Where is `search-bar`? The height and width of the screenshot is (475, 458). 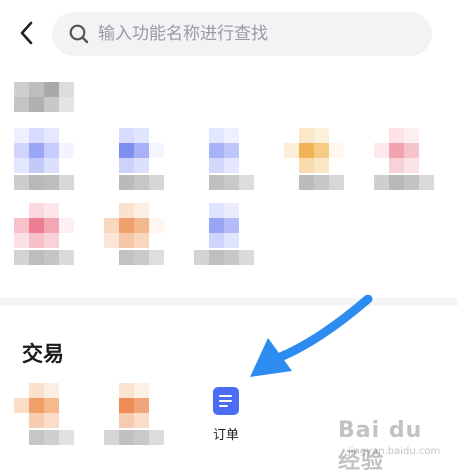
search-bar is located at coordinates (242, 34).